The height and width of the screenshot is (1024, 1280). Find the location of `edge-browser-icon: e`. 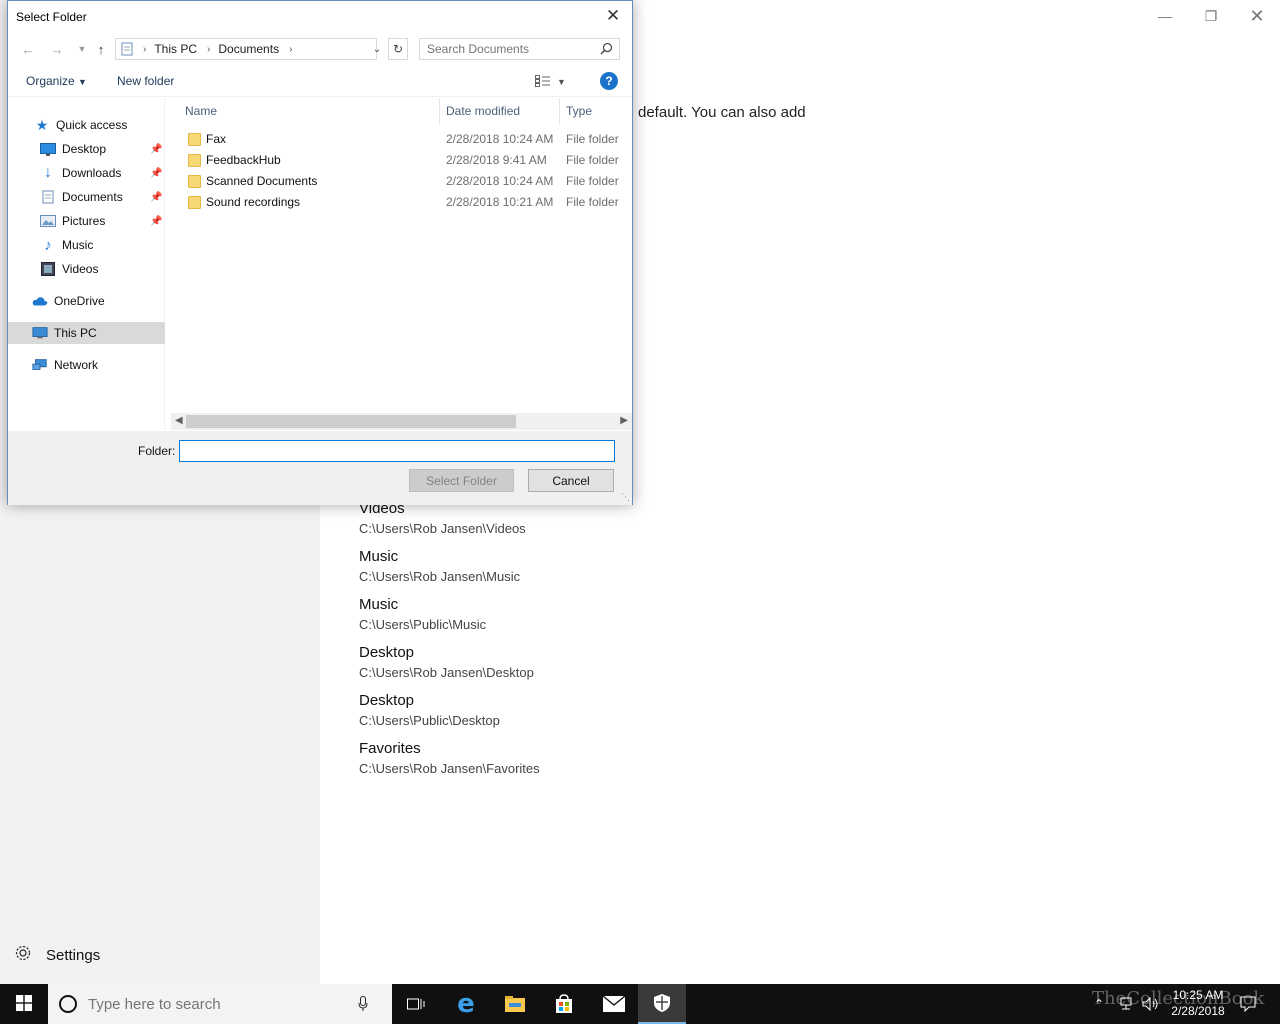

edge-browser-icon: e is located at coordinates (466, 1004).